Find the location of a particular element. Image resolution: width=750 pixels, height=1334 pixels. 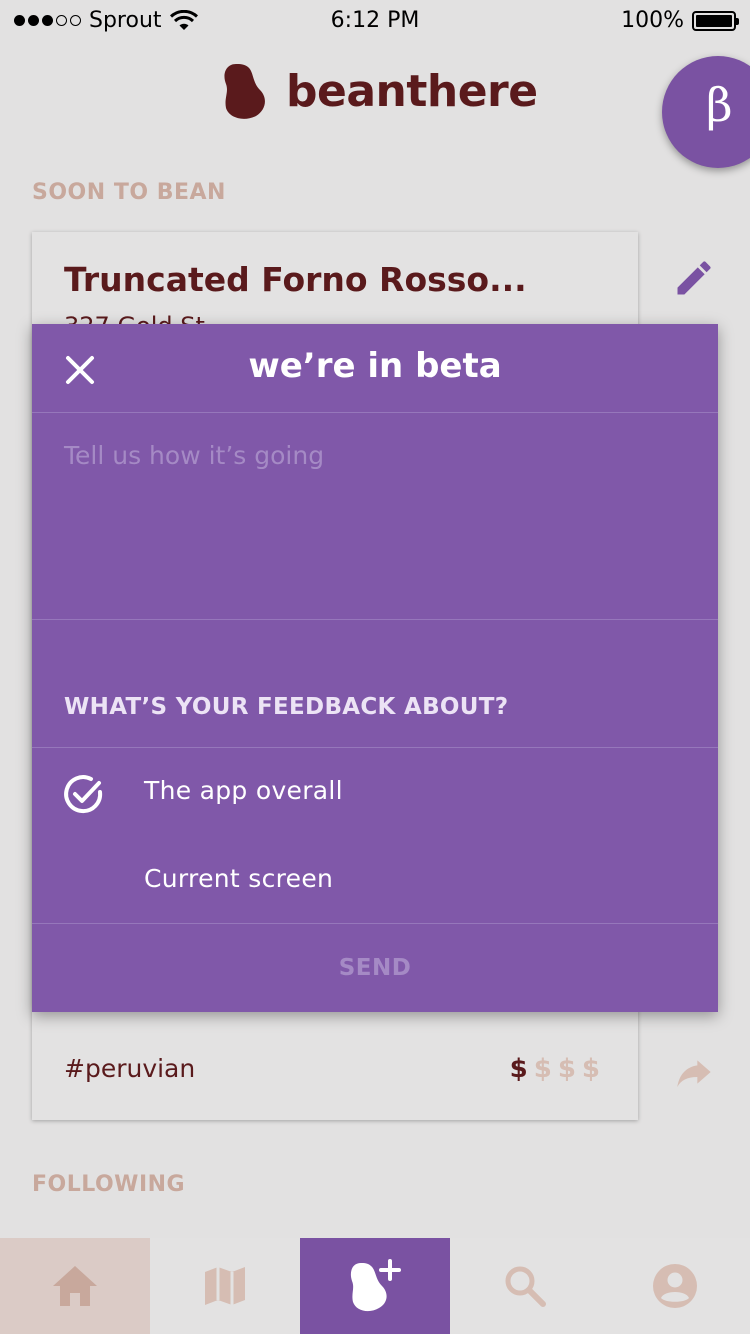

tab-profile is located at coordinates (675, 1286).